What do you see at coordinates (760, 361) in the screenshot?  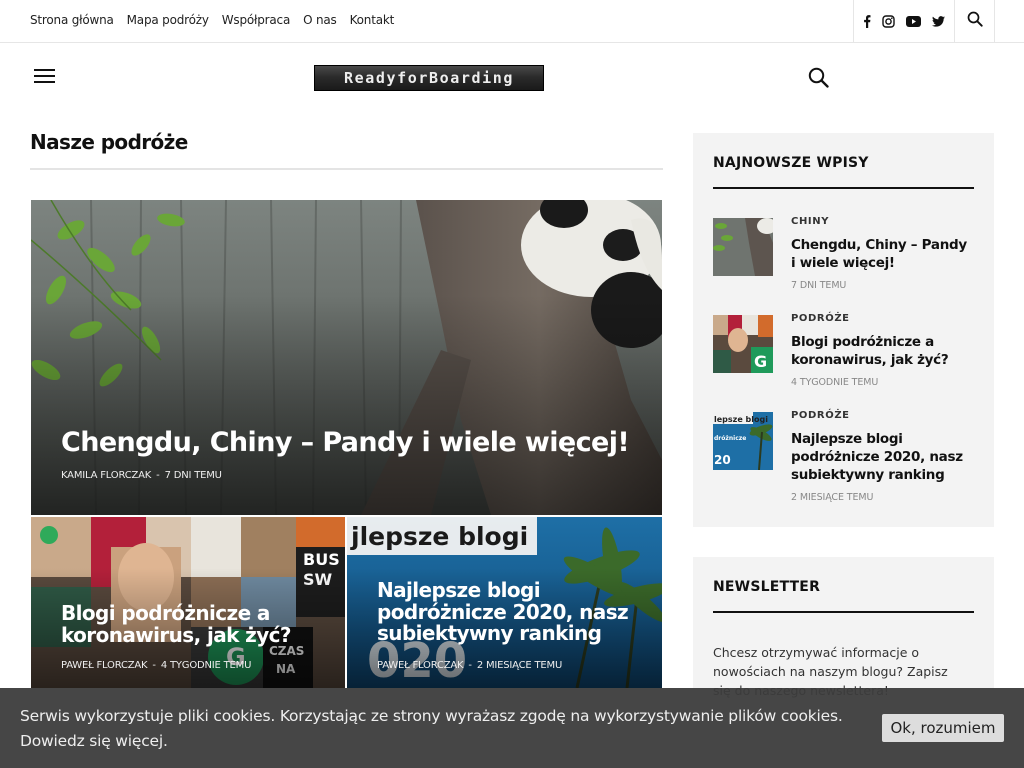 I see `svg-text: G` at bounding box center [760, 361].